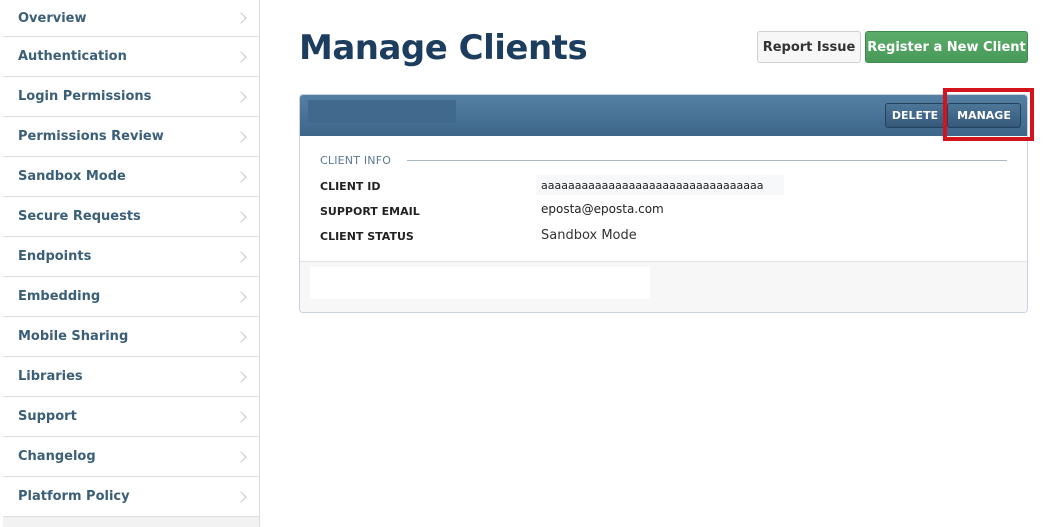 Image resolution: width=1044 pixels, height=527 pixels. What do you see at coordinates (57, 456) in the screenshot?
I see `sidebar-item-label: Changelog` at bounding box center [57, 456].